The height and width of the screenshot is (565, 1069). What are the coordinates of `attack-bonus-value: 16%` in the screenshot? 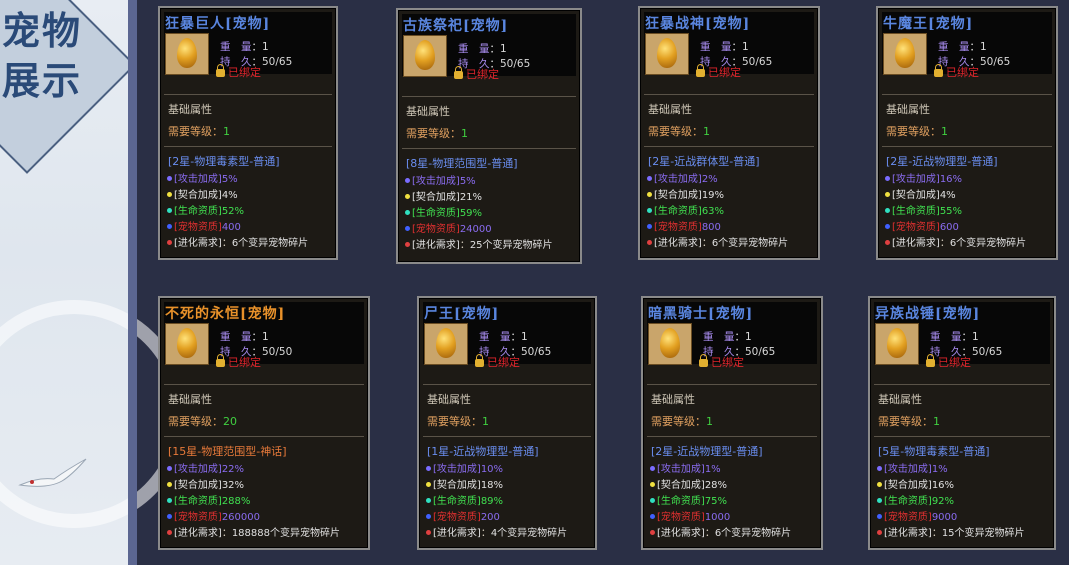 It's located at (951, 179).